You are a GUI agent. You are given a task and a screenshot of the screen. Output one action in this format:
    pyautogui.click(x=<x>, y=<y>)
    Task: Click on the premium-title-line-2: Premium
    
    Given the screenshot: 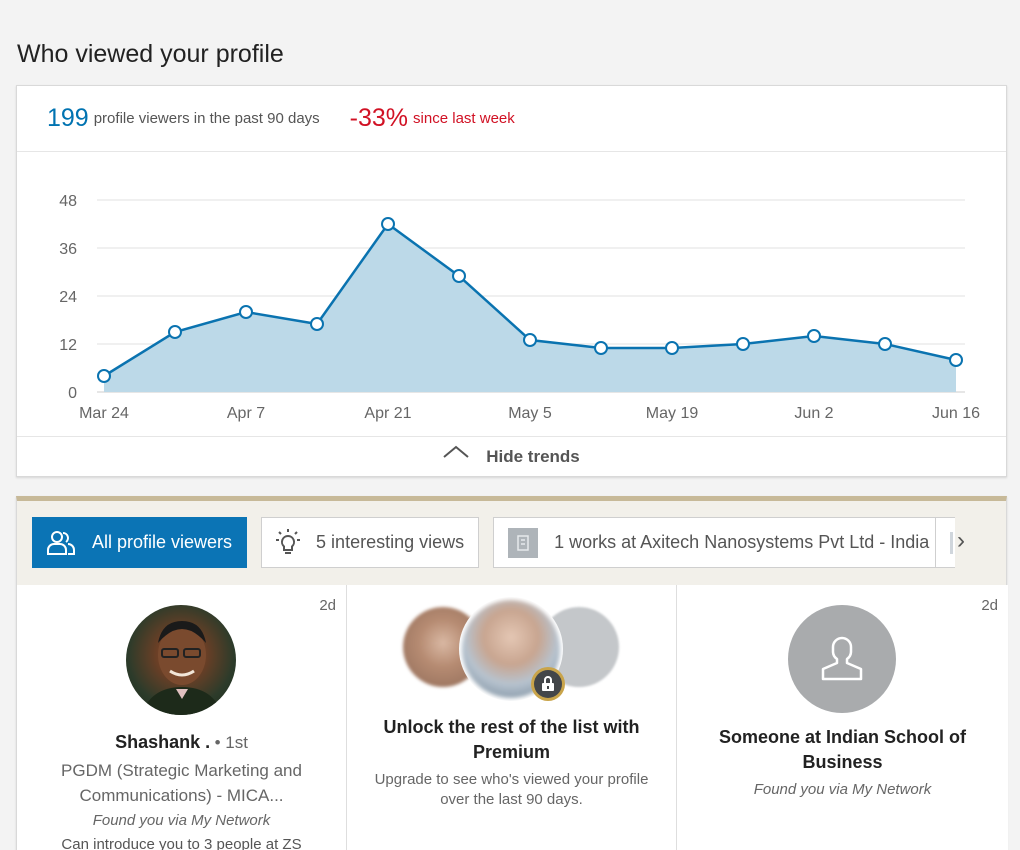 What is the action you would take?
    pyautogui.click(x=511, y=752)
    